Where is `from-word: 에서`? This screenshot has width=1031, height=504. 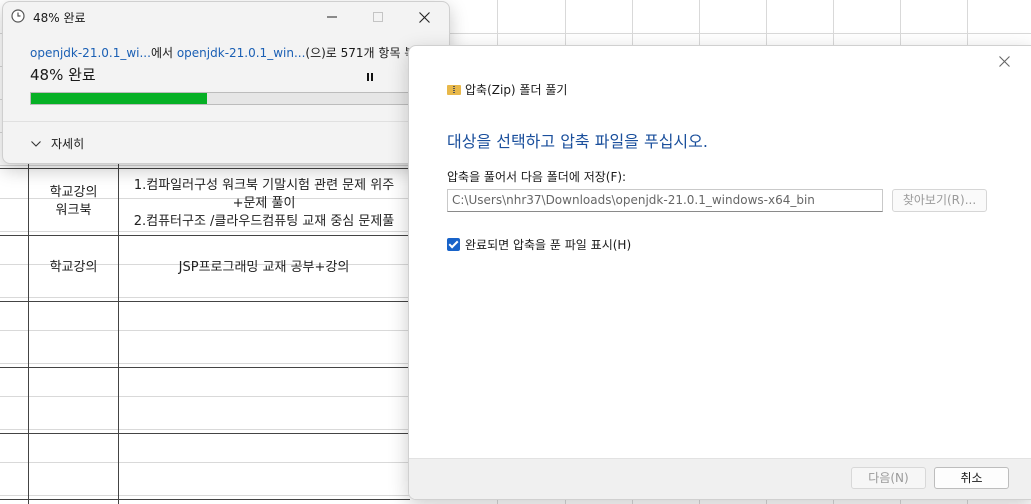 from-word: 에서 is located at coordinates (163, 53).